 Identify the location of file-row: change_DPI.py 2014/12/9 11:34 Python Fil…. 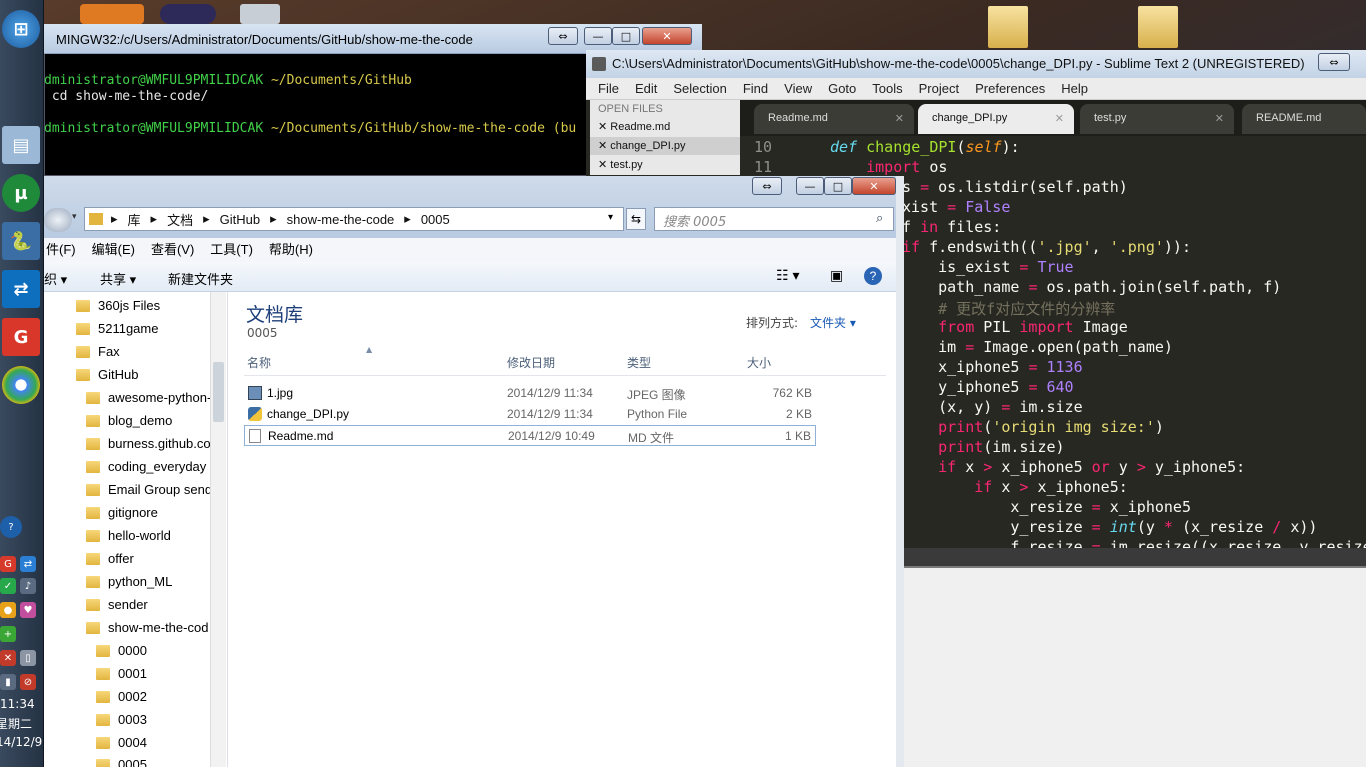
(530, 414).